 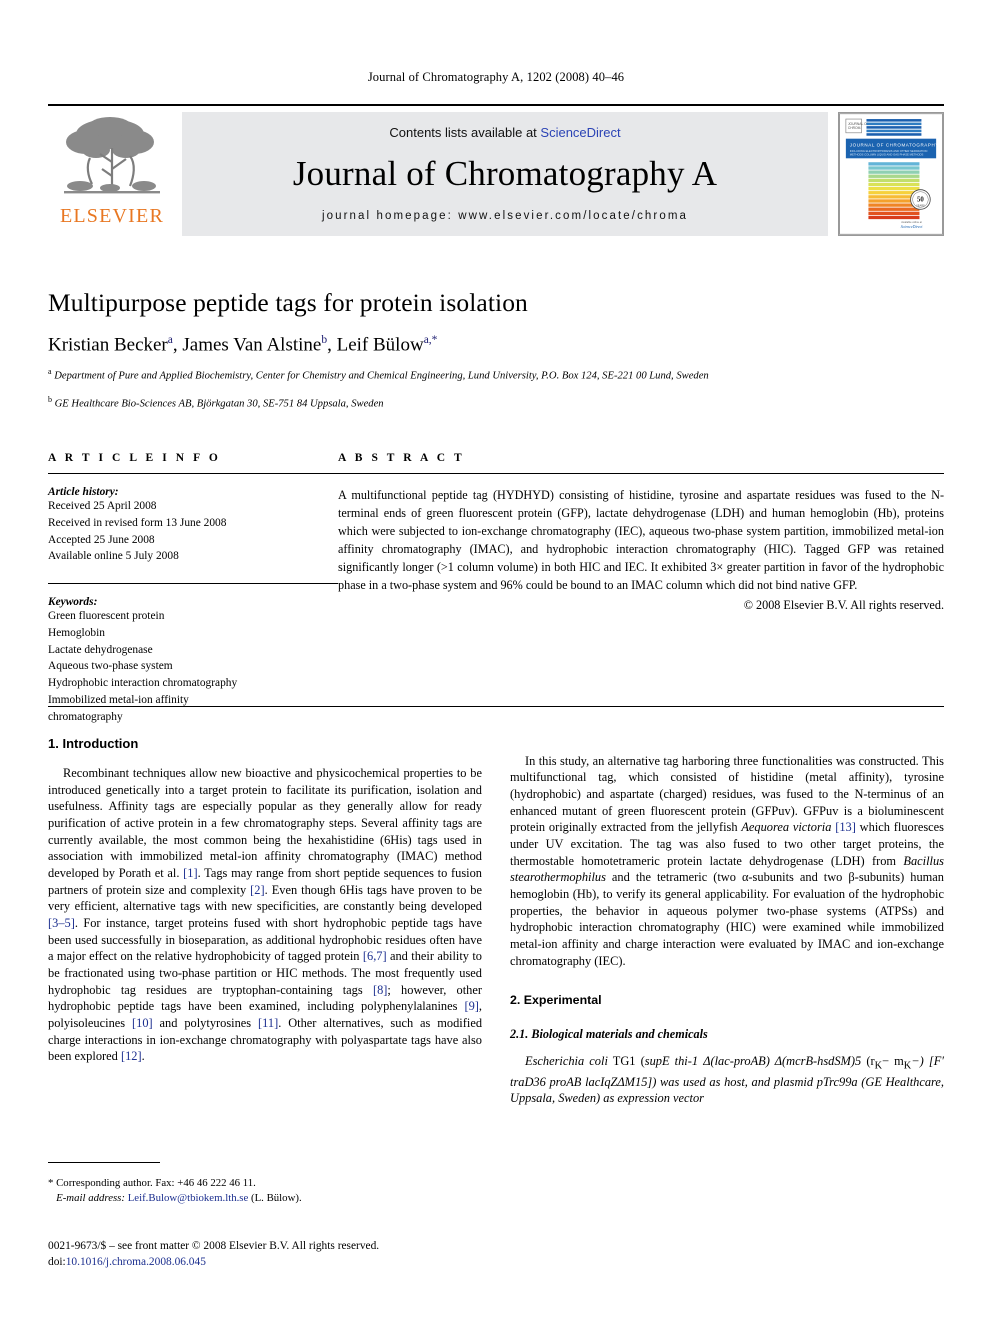 I want to click on affiliation-b-marker: b, so click(x=50, y=400).